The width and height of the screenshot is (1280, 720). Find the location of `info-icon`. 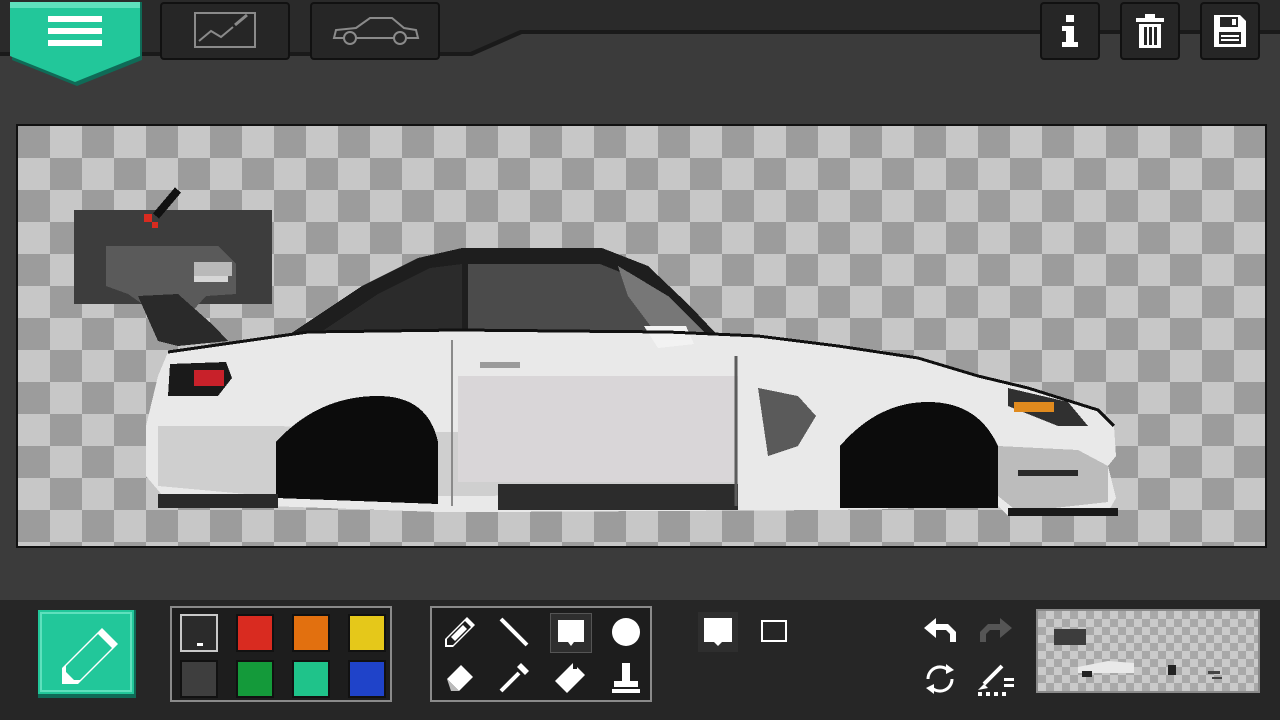

info-icon is located at coordinates (1070, 31).